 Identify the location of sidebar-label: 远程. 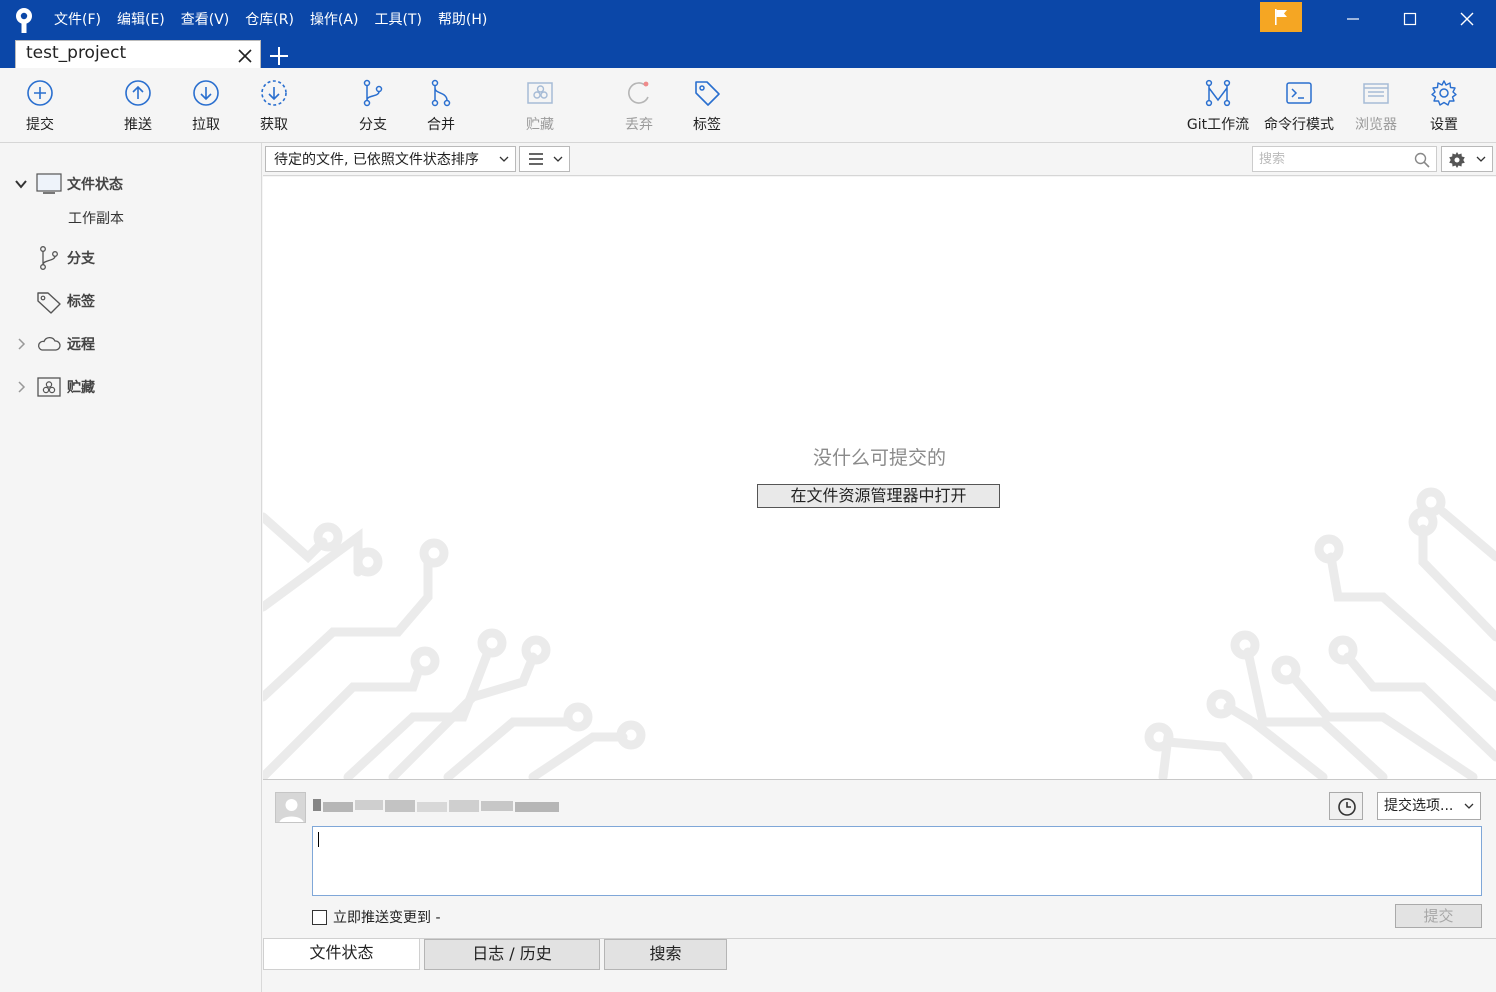
(81, 345).